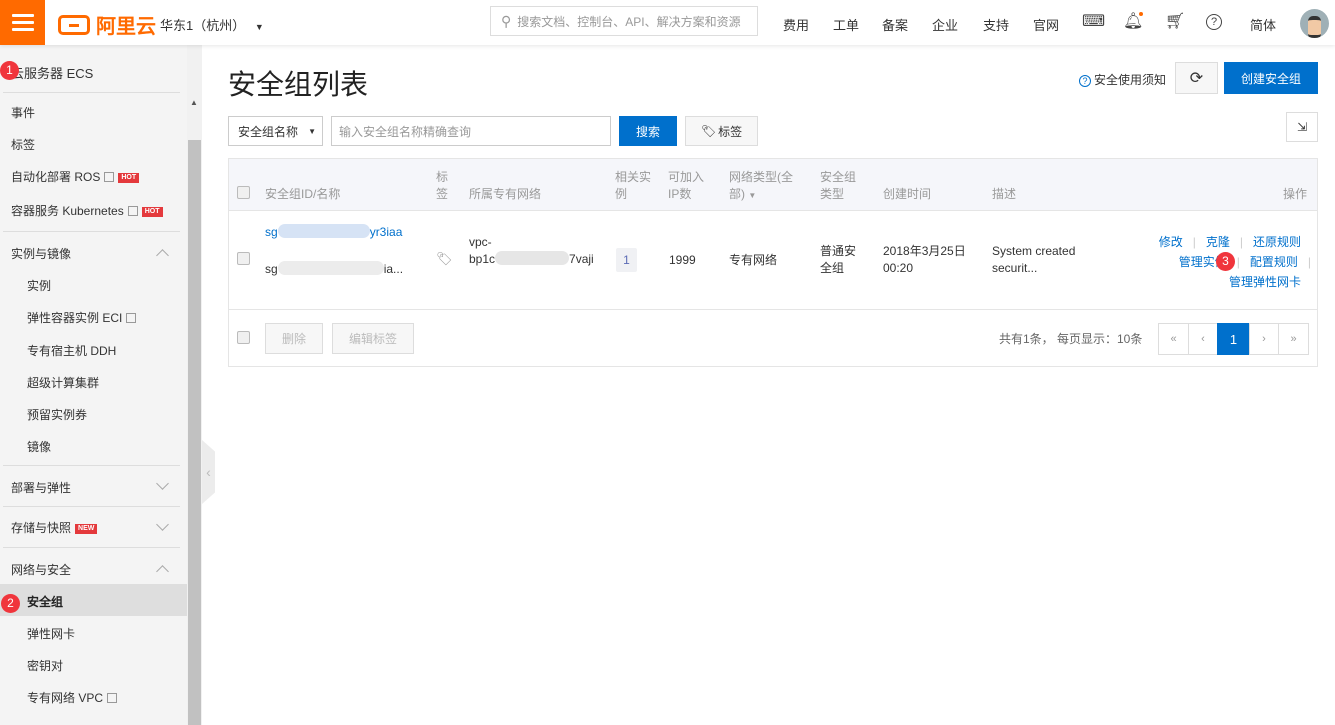 The image size is (1335, 725). What do you see at coordinates (633, 185) in the screenshot?
I see `col-instances: 相关实例` at bounding box center [633, 185].